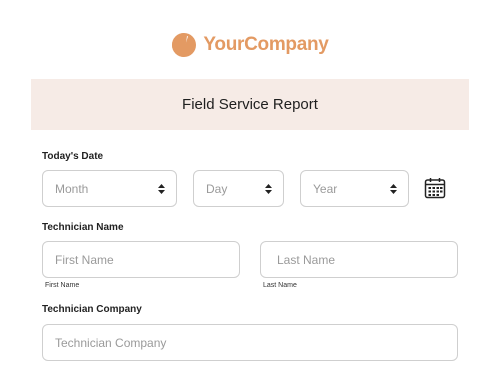 Image resolution: width=500 pixels, height=375 pixels. What do you see at coordinates (73, 156) in the screenshot?
I see `todays-date-label: Today's Date` at bounding box center [73, 156].